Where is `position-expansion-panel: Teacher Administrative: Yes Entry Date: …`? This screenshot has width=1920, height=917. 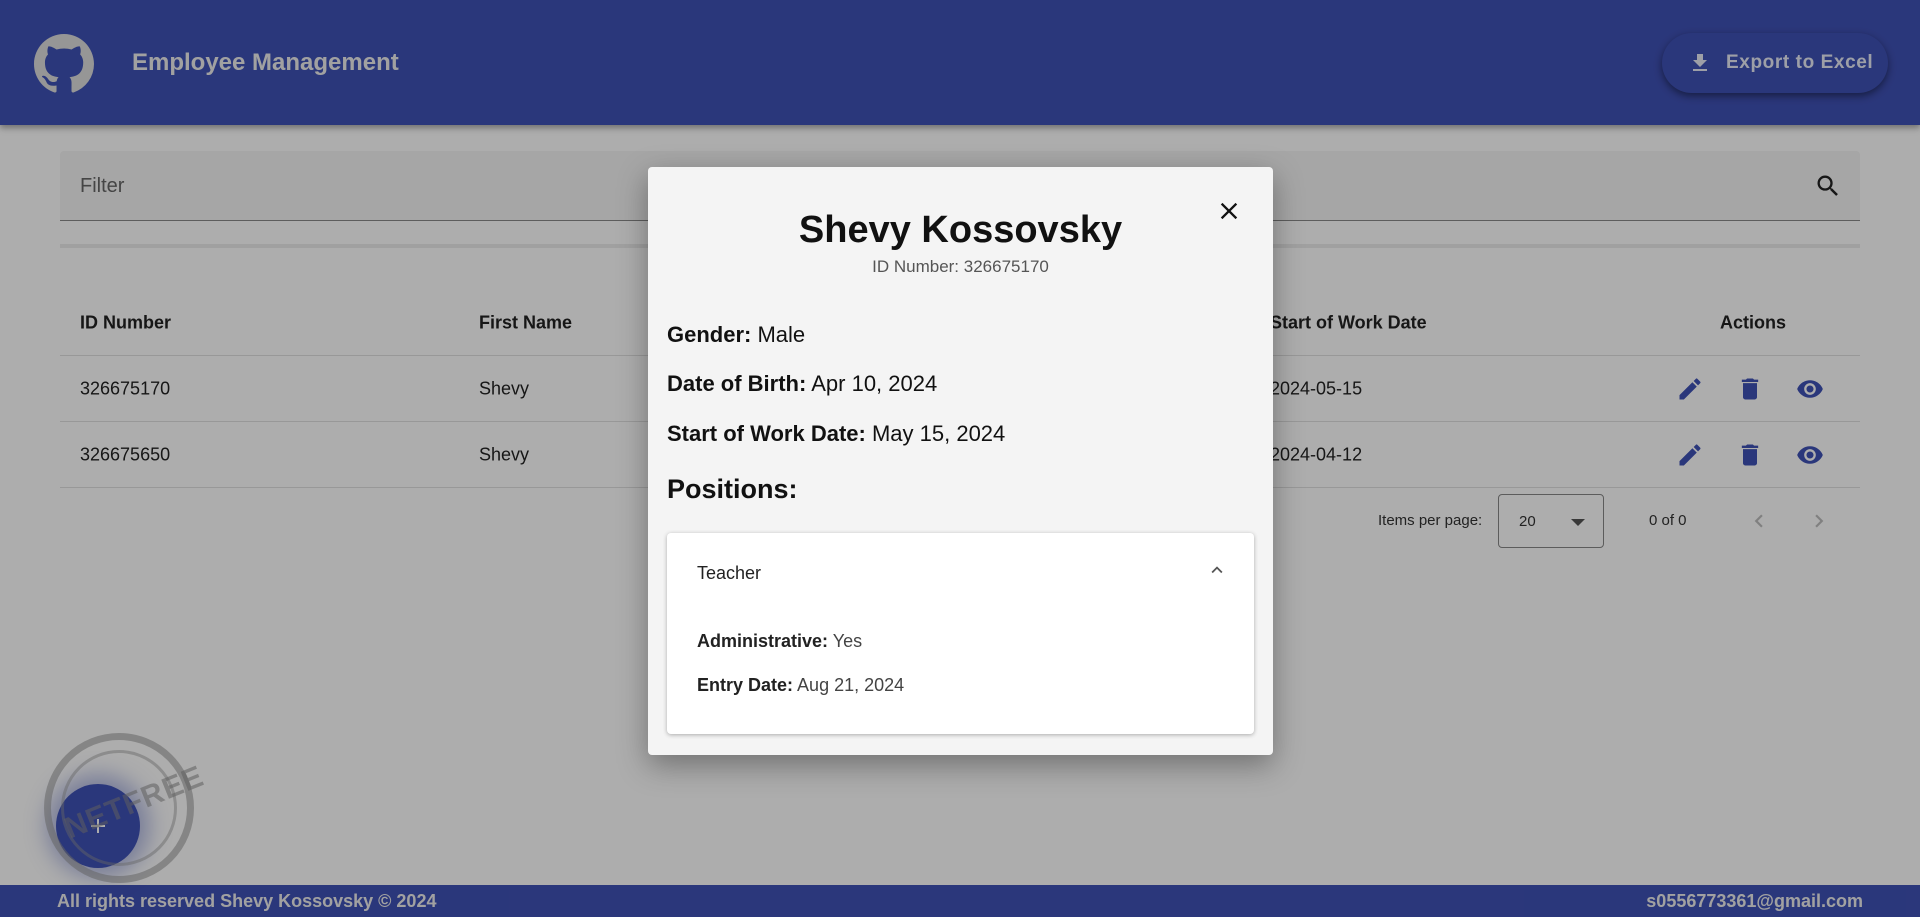
position-expansion-panel: Teacher Administrative: Yes Entry Date: … is located at coordinates (960, 633).